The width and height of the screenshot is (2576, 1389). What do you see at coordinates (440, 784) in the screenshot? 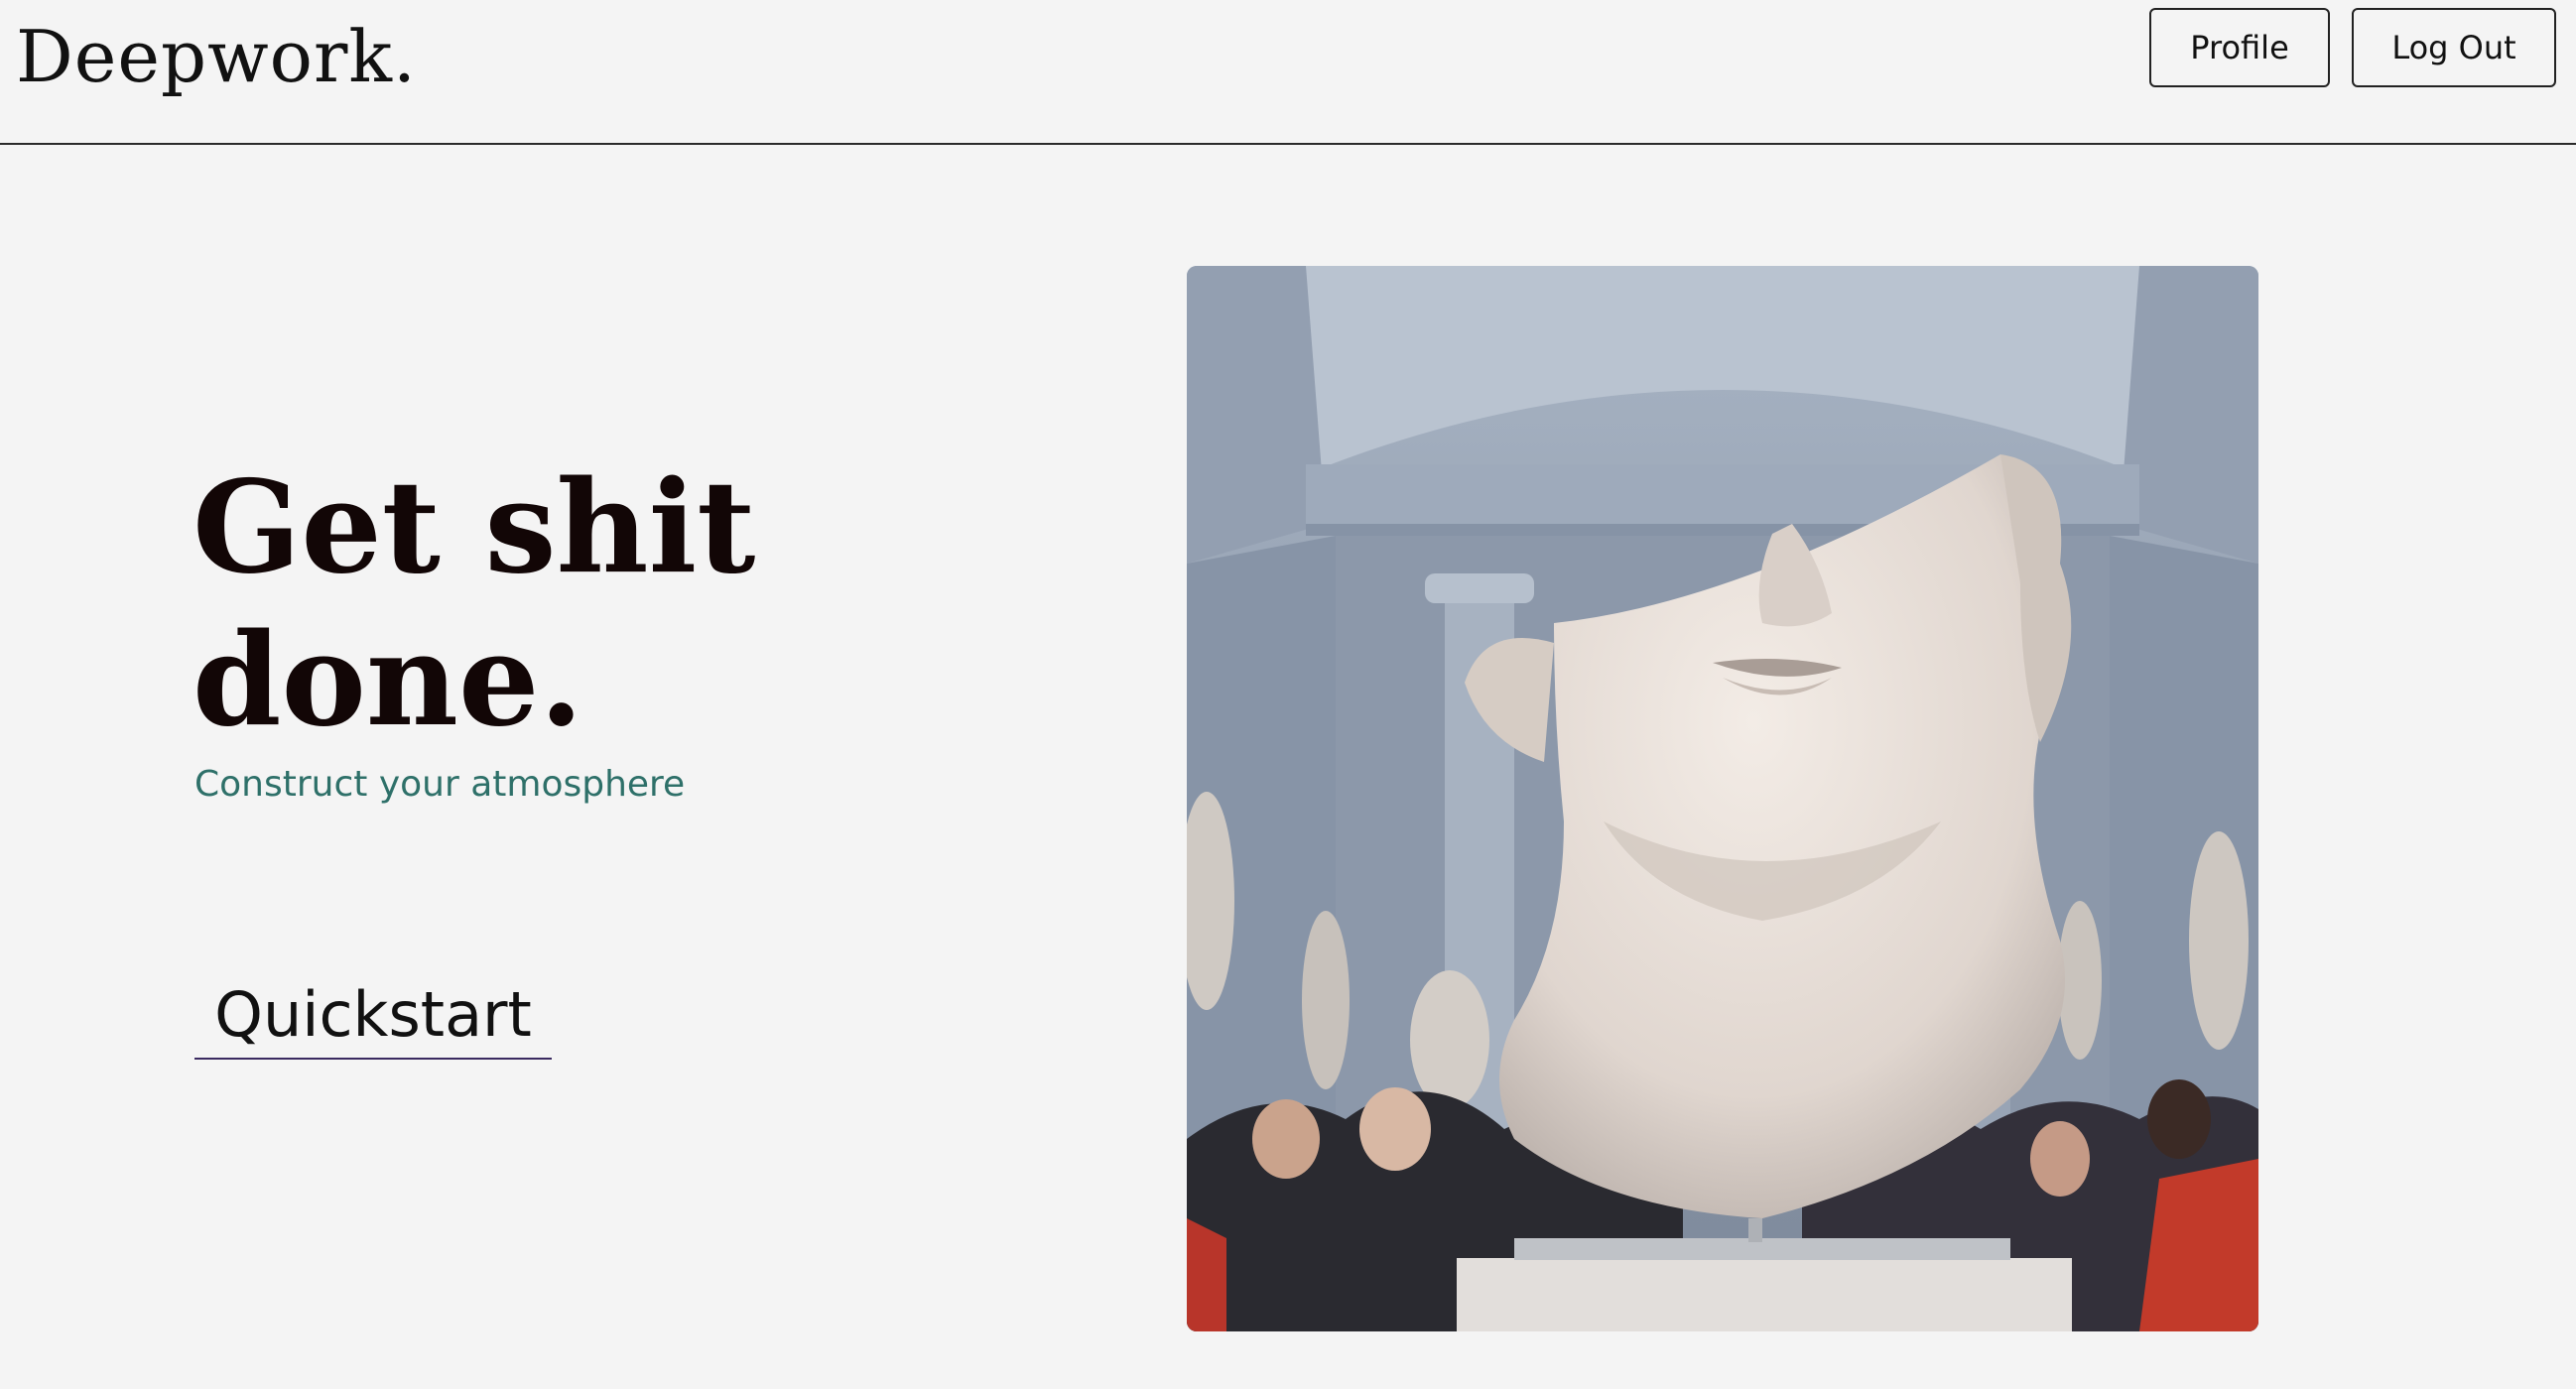
I see `hero-subtitle: Construct your atmosphere` at bounding box center [440, 784].